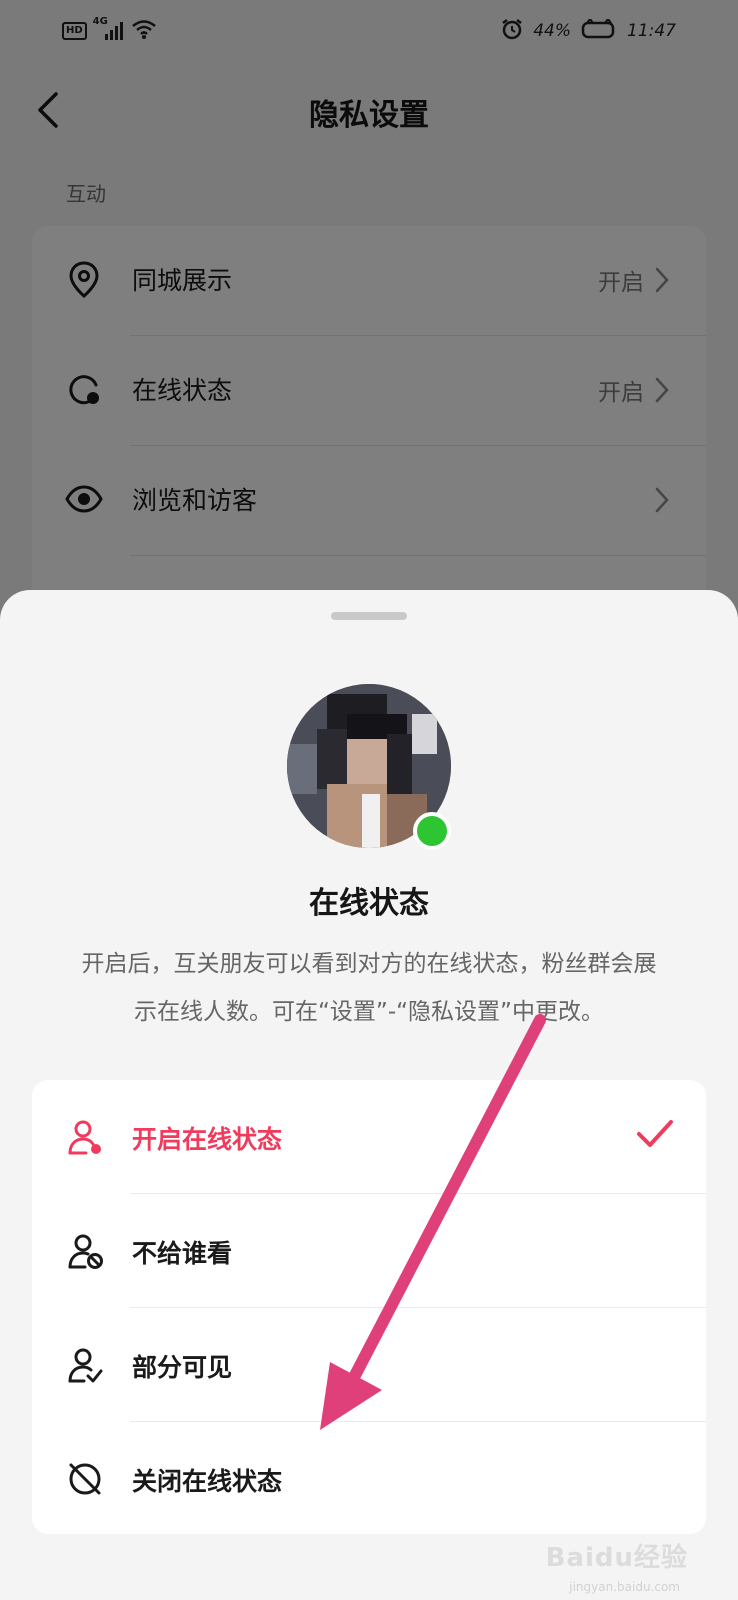 The height and width of the screenshot is (1600, 738). Describe the element at coordinates (432, 831) in the screenshot. I see `online-indicator-dot` at that location.